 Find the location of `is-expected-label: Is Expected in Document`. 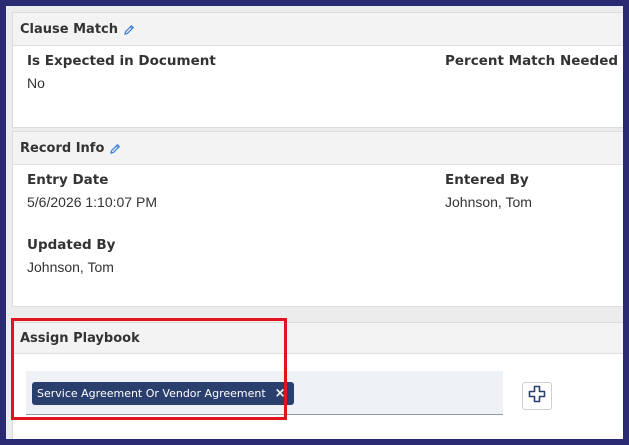

is-expected-label: Is Expected in Document is located at coordinates (121, 61).